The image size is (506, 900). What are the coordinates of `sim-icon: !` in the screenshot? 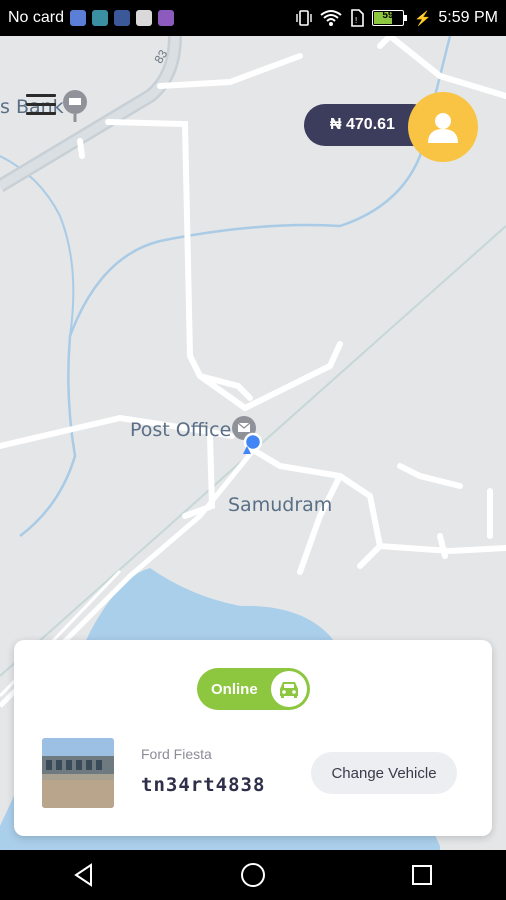 It's located at (357, 18).